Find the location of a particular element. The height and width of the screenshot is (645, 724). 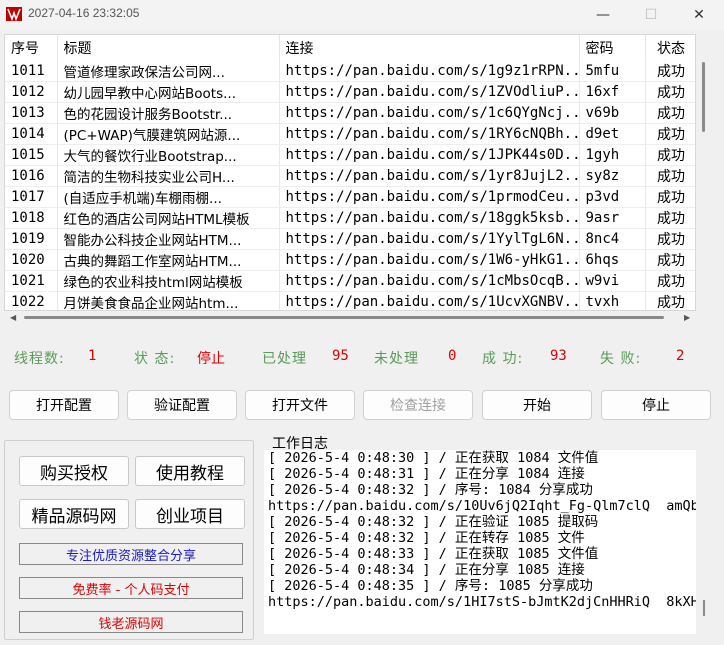

source-site-link: 钱老源码网 is located at coordinates (131, 622).